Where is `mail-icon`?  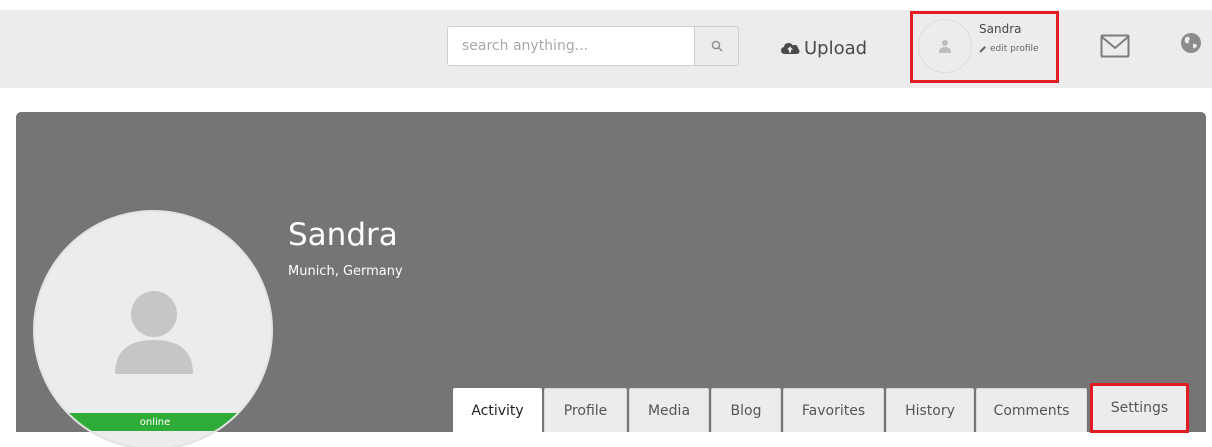 mail-icon is located at coordinates (1115, 46).